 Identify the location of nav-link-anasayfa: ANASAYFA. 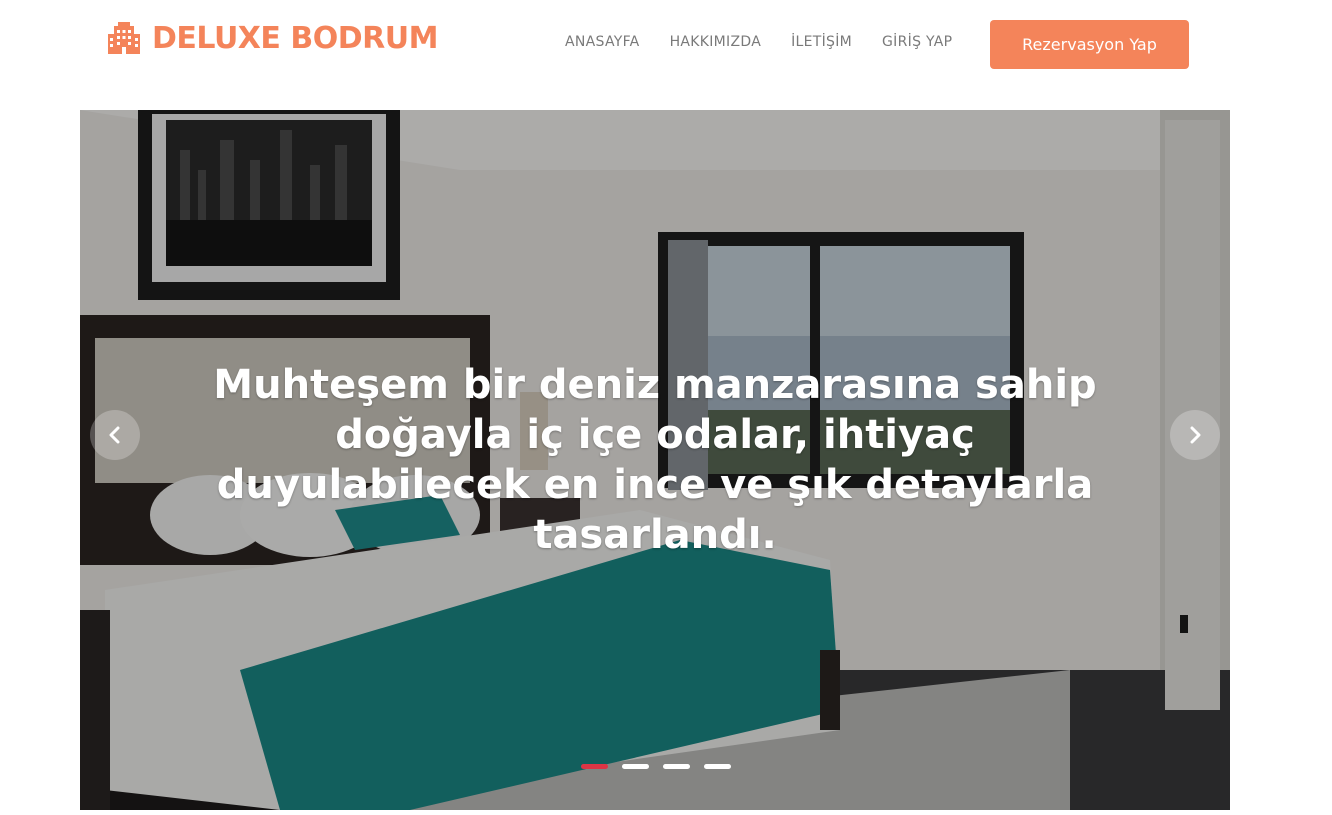
(602, 42).